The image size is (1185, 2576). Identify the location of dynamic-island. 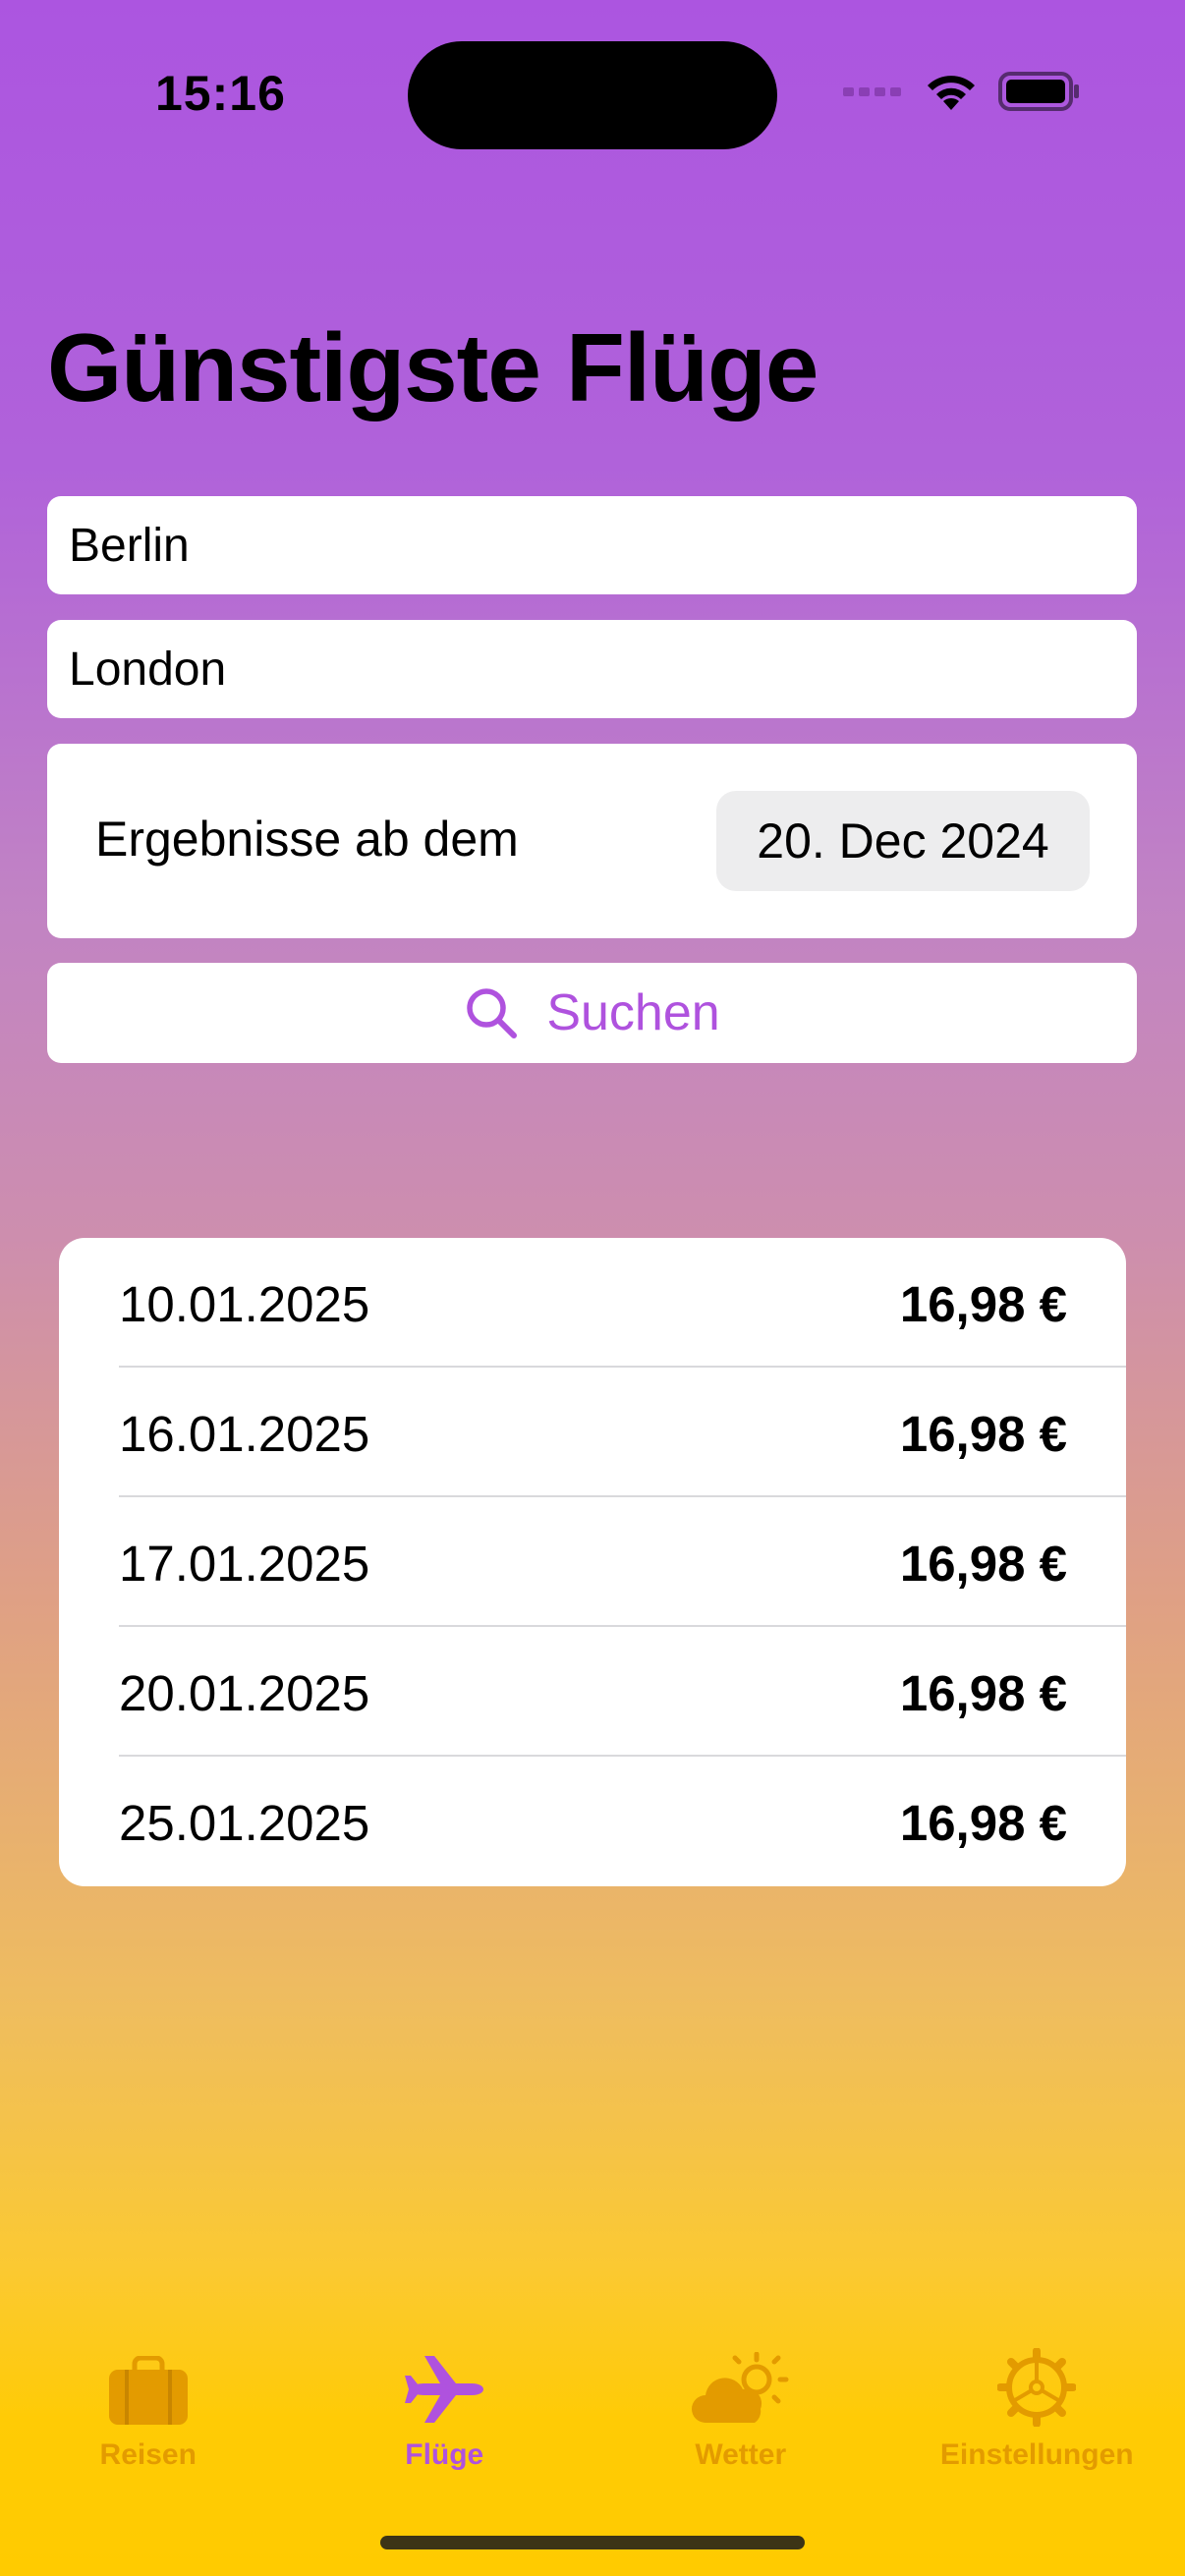
(592, 95).